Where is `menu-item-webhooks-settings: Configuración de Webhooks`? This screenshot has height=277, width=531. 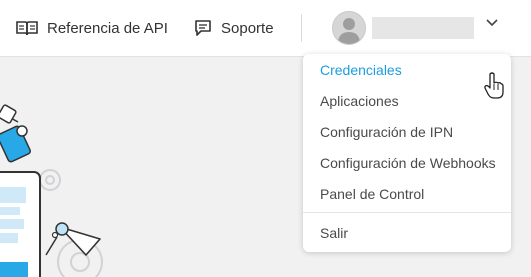
menu-item-webhooks-settings: Configuración de Webhooks is located at coordinates (407, 163).